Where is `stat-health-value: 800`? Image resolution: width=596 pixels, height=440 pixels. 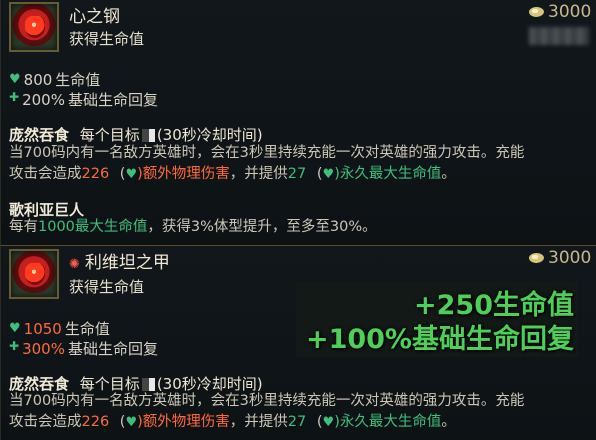 stat-health-value: 800 is located at coordinates (38, 79).